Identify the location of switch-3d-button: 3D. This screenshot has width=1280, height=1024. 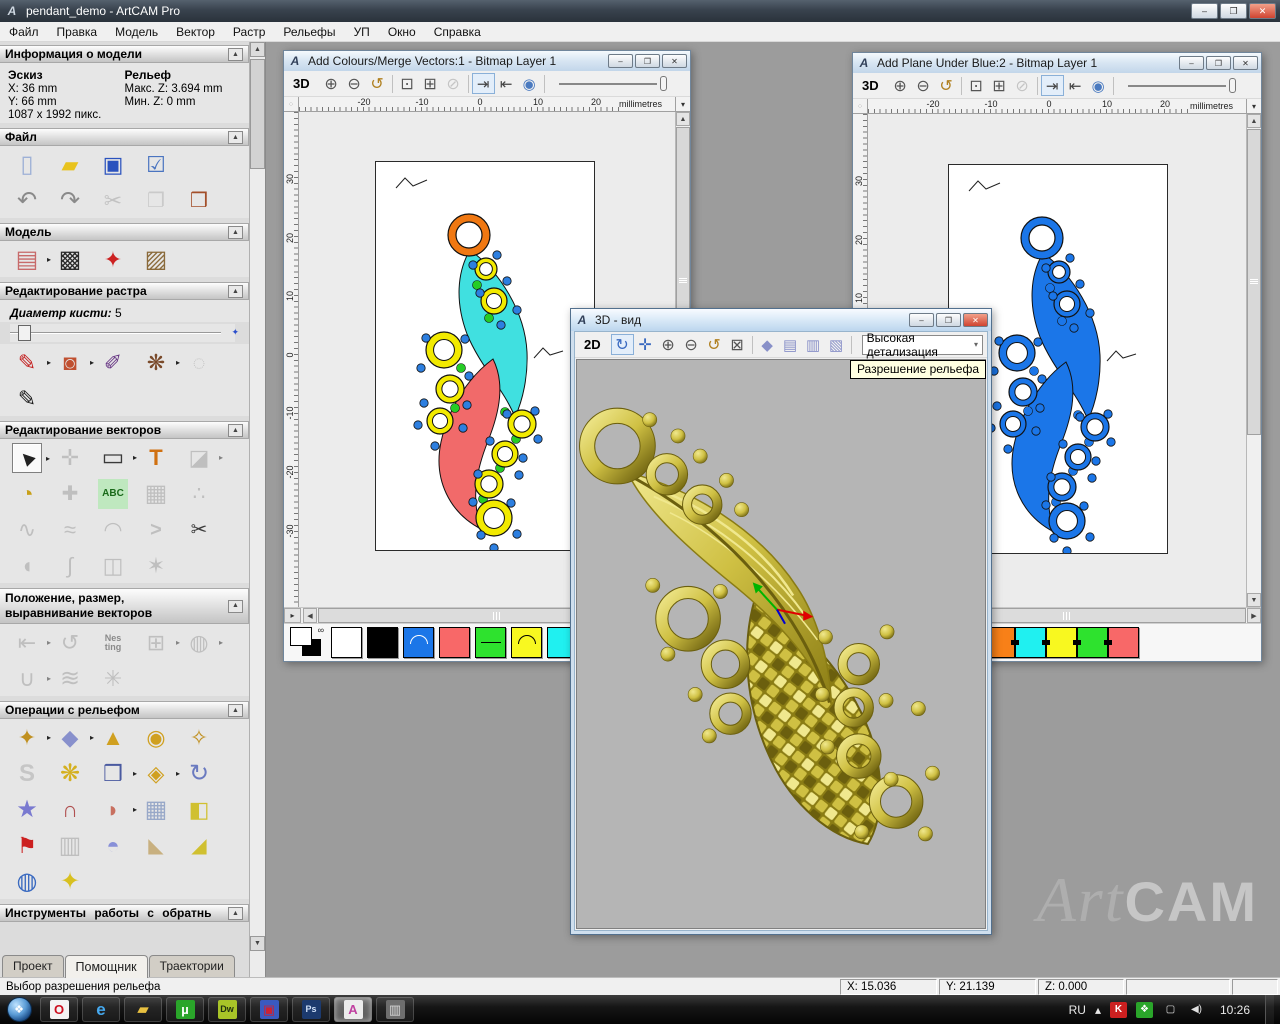
(301, 83).